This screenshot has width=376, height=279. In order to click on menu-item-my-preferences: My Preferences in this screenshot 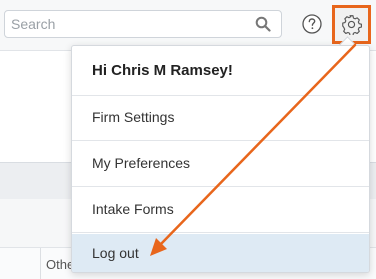, I will do `click(220, 164)`.